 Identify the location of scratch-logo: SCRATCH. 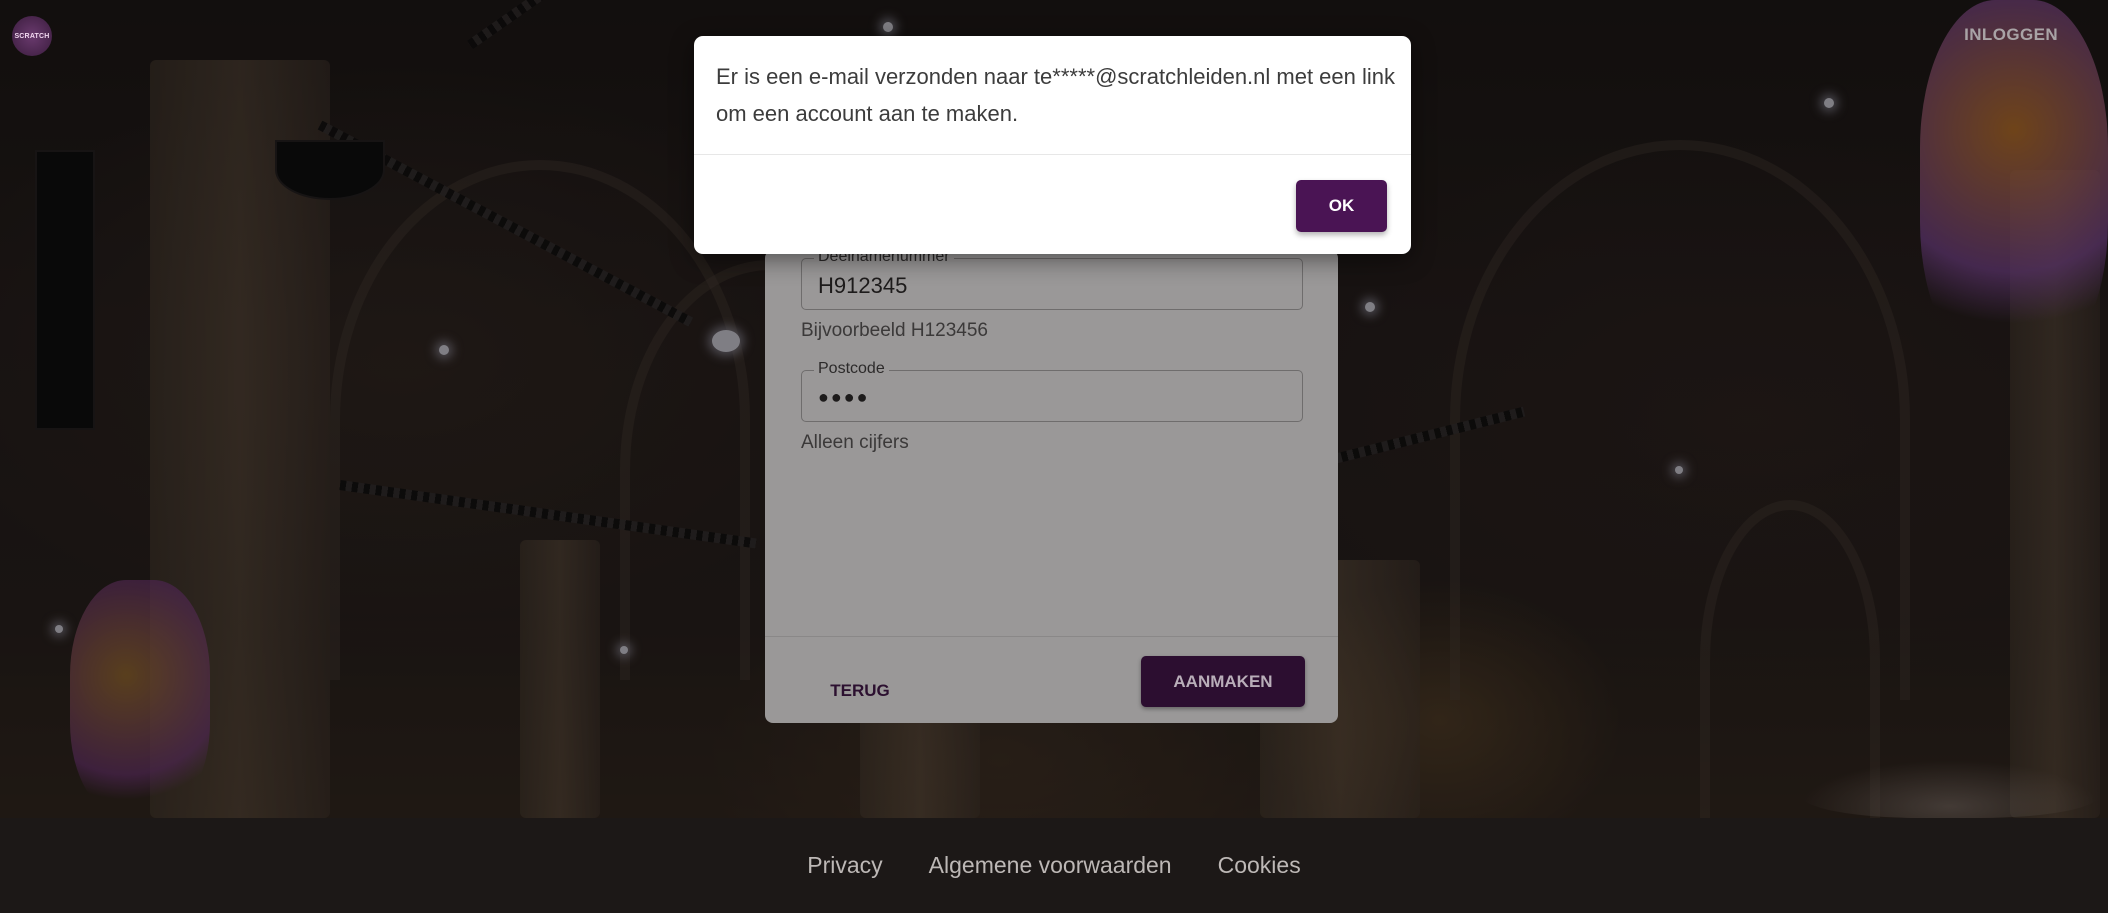
(32, 36).